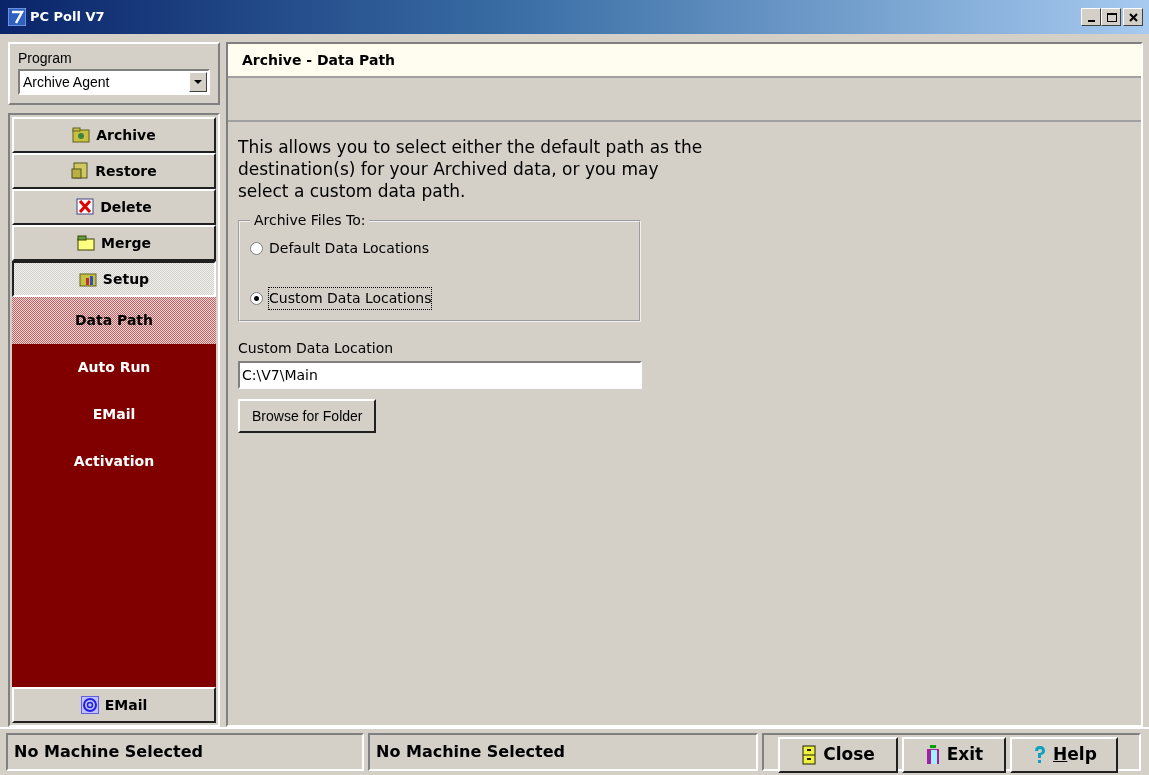 Image resolution: width=1149 pixels, height=775 pixels. I want to click on minimize-icon, so click(1091, 21).